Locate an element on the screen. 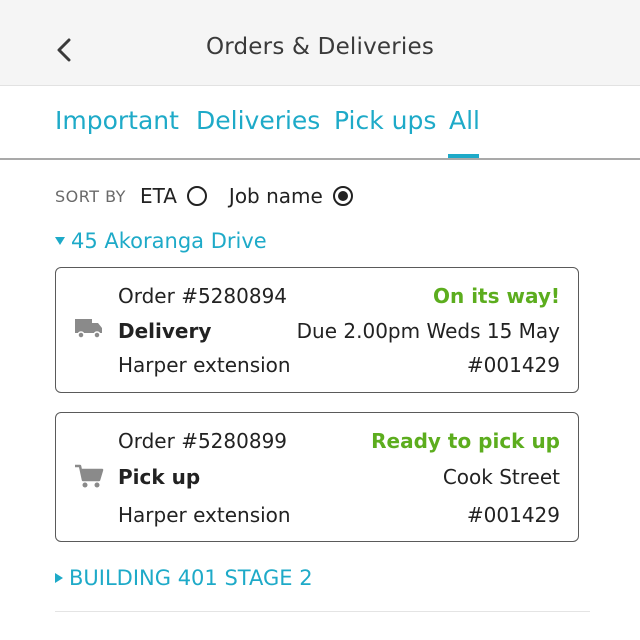  order-status: Ready to pick up is located at coordinates (465, 441).